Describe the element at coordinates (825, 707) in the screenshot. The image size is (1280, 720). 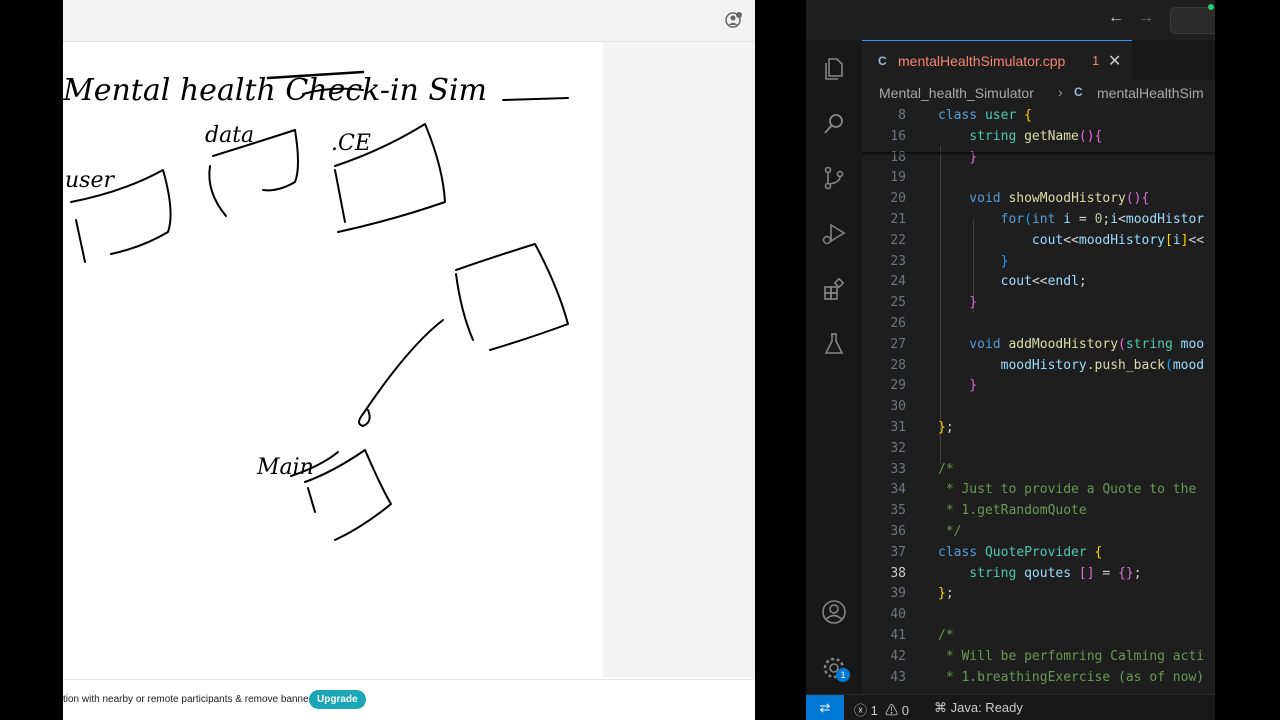
I see `remote-indicator-icon: ⇄` at that location.